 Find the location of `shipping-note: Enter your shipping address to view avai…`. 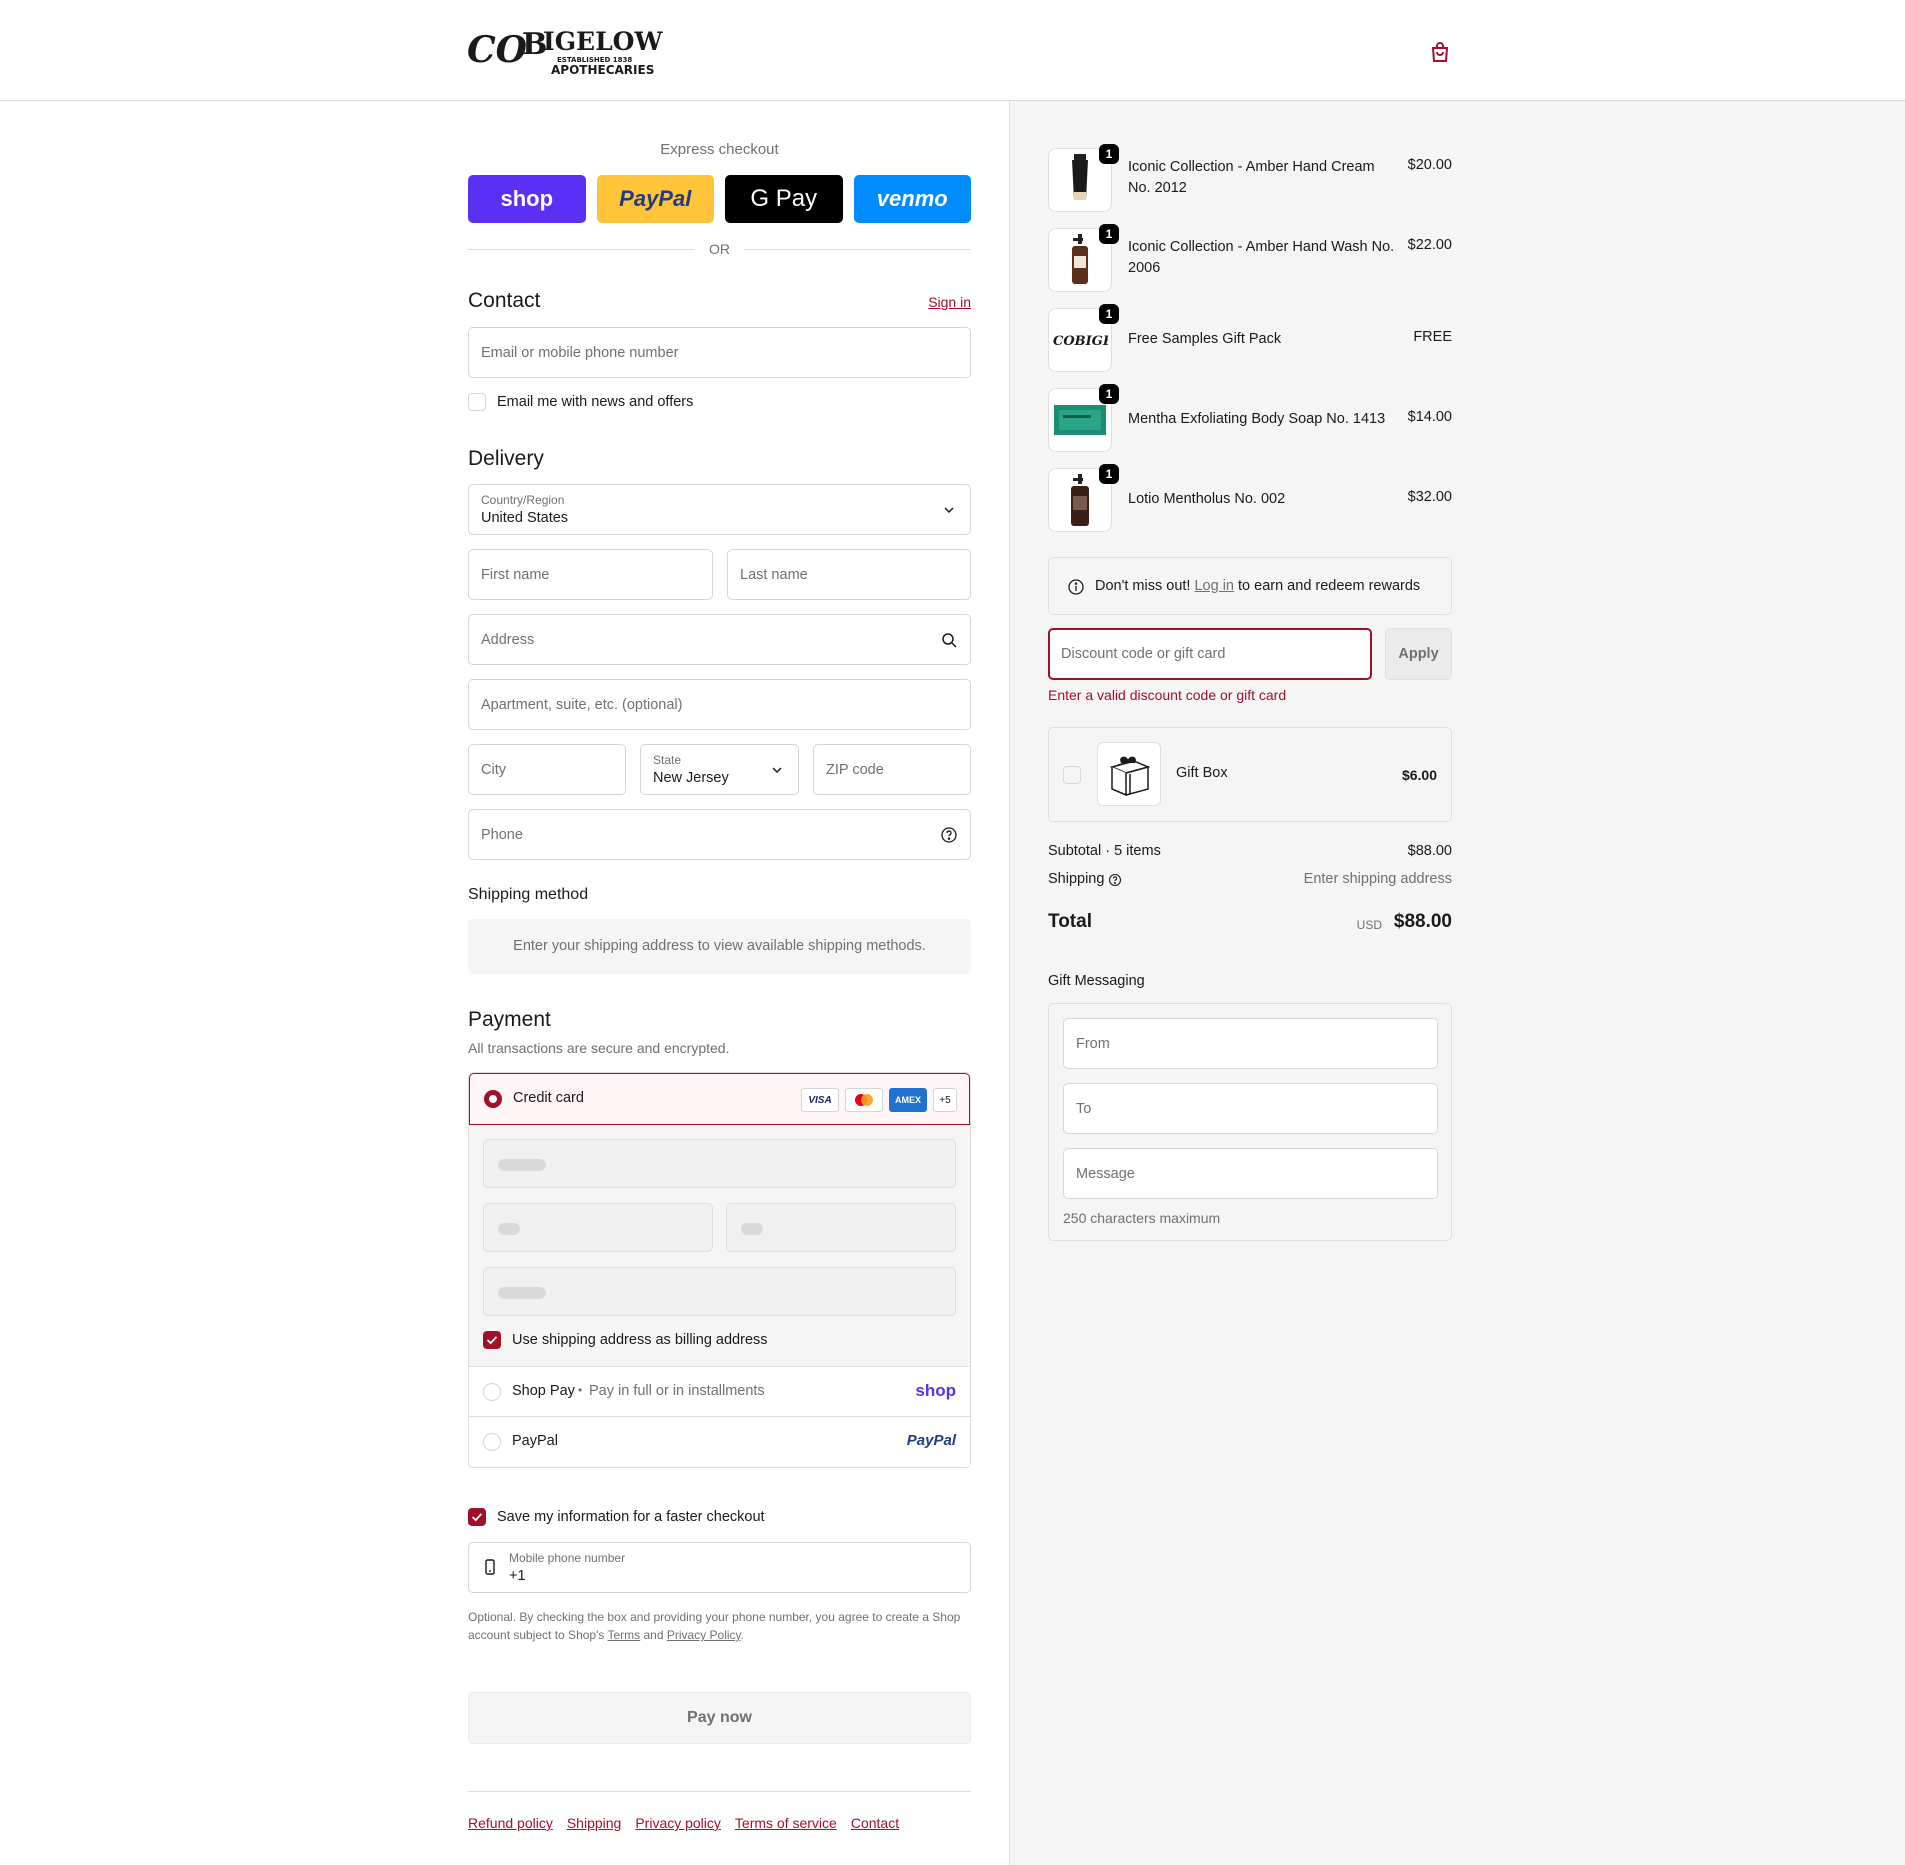

shipping-note: Enter your shipping address to view avai… is located at coordinates (719, 946).